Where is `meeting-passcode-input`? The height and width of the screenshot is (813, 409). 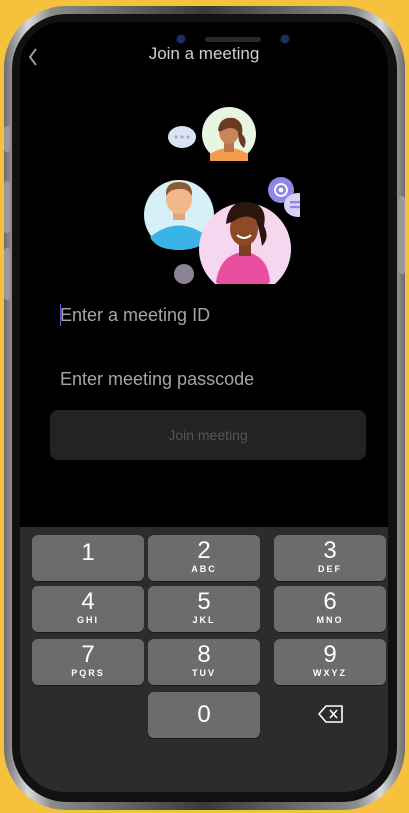 meeting-passcode-input is located at coordinates (210, 379).